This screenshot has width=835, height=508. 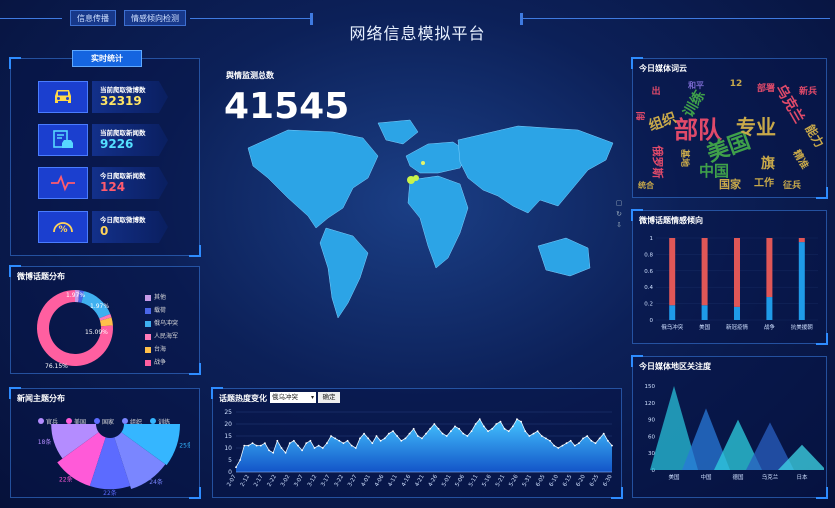 What do you see at coordinates (353, 481) in the screenshot?
I see `x-tick-label: 3-27` at bounding box center [353, 481].